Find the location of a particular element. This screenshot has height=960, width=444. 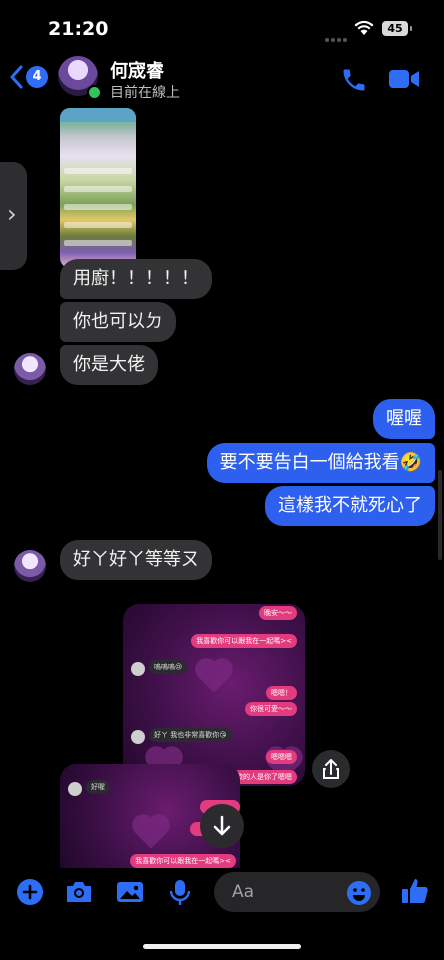

shared-image-game is located at coordinates (98, 188).